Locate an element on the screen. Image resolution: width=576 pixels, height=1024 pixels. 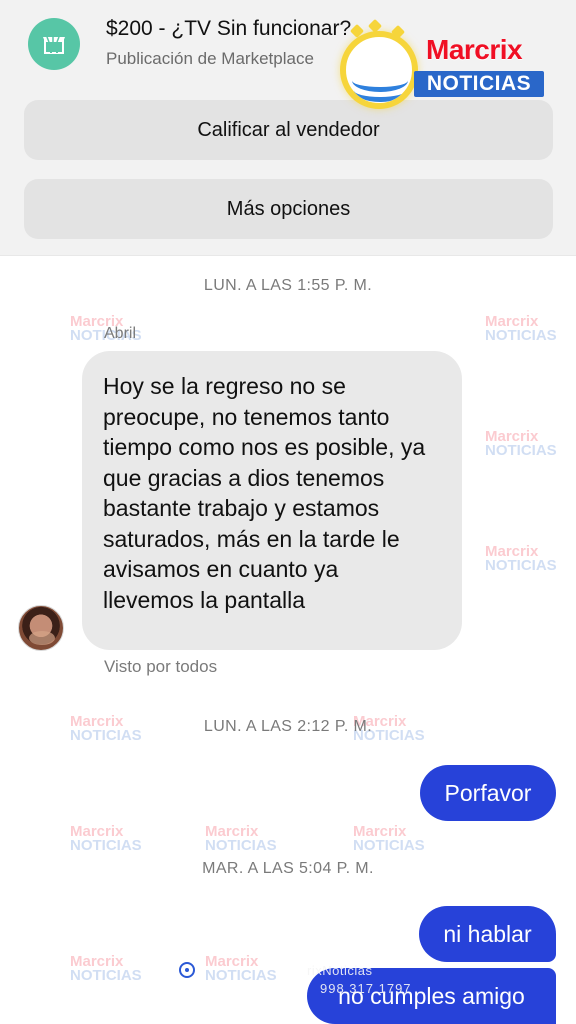
sender-name: Abril is located at coordinates (120, 333).